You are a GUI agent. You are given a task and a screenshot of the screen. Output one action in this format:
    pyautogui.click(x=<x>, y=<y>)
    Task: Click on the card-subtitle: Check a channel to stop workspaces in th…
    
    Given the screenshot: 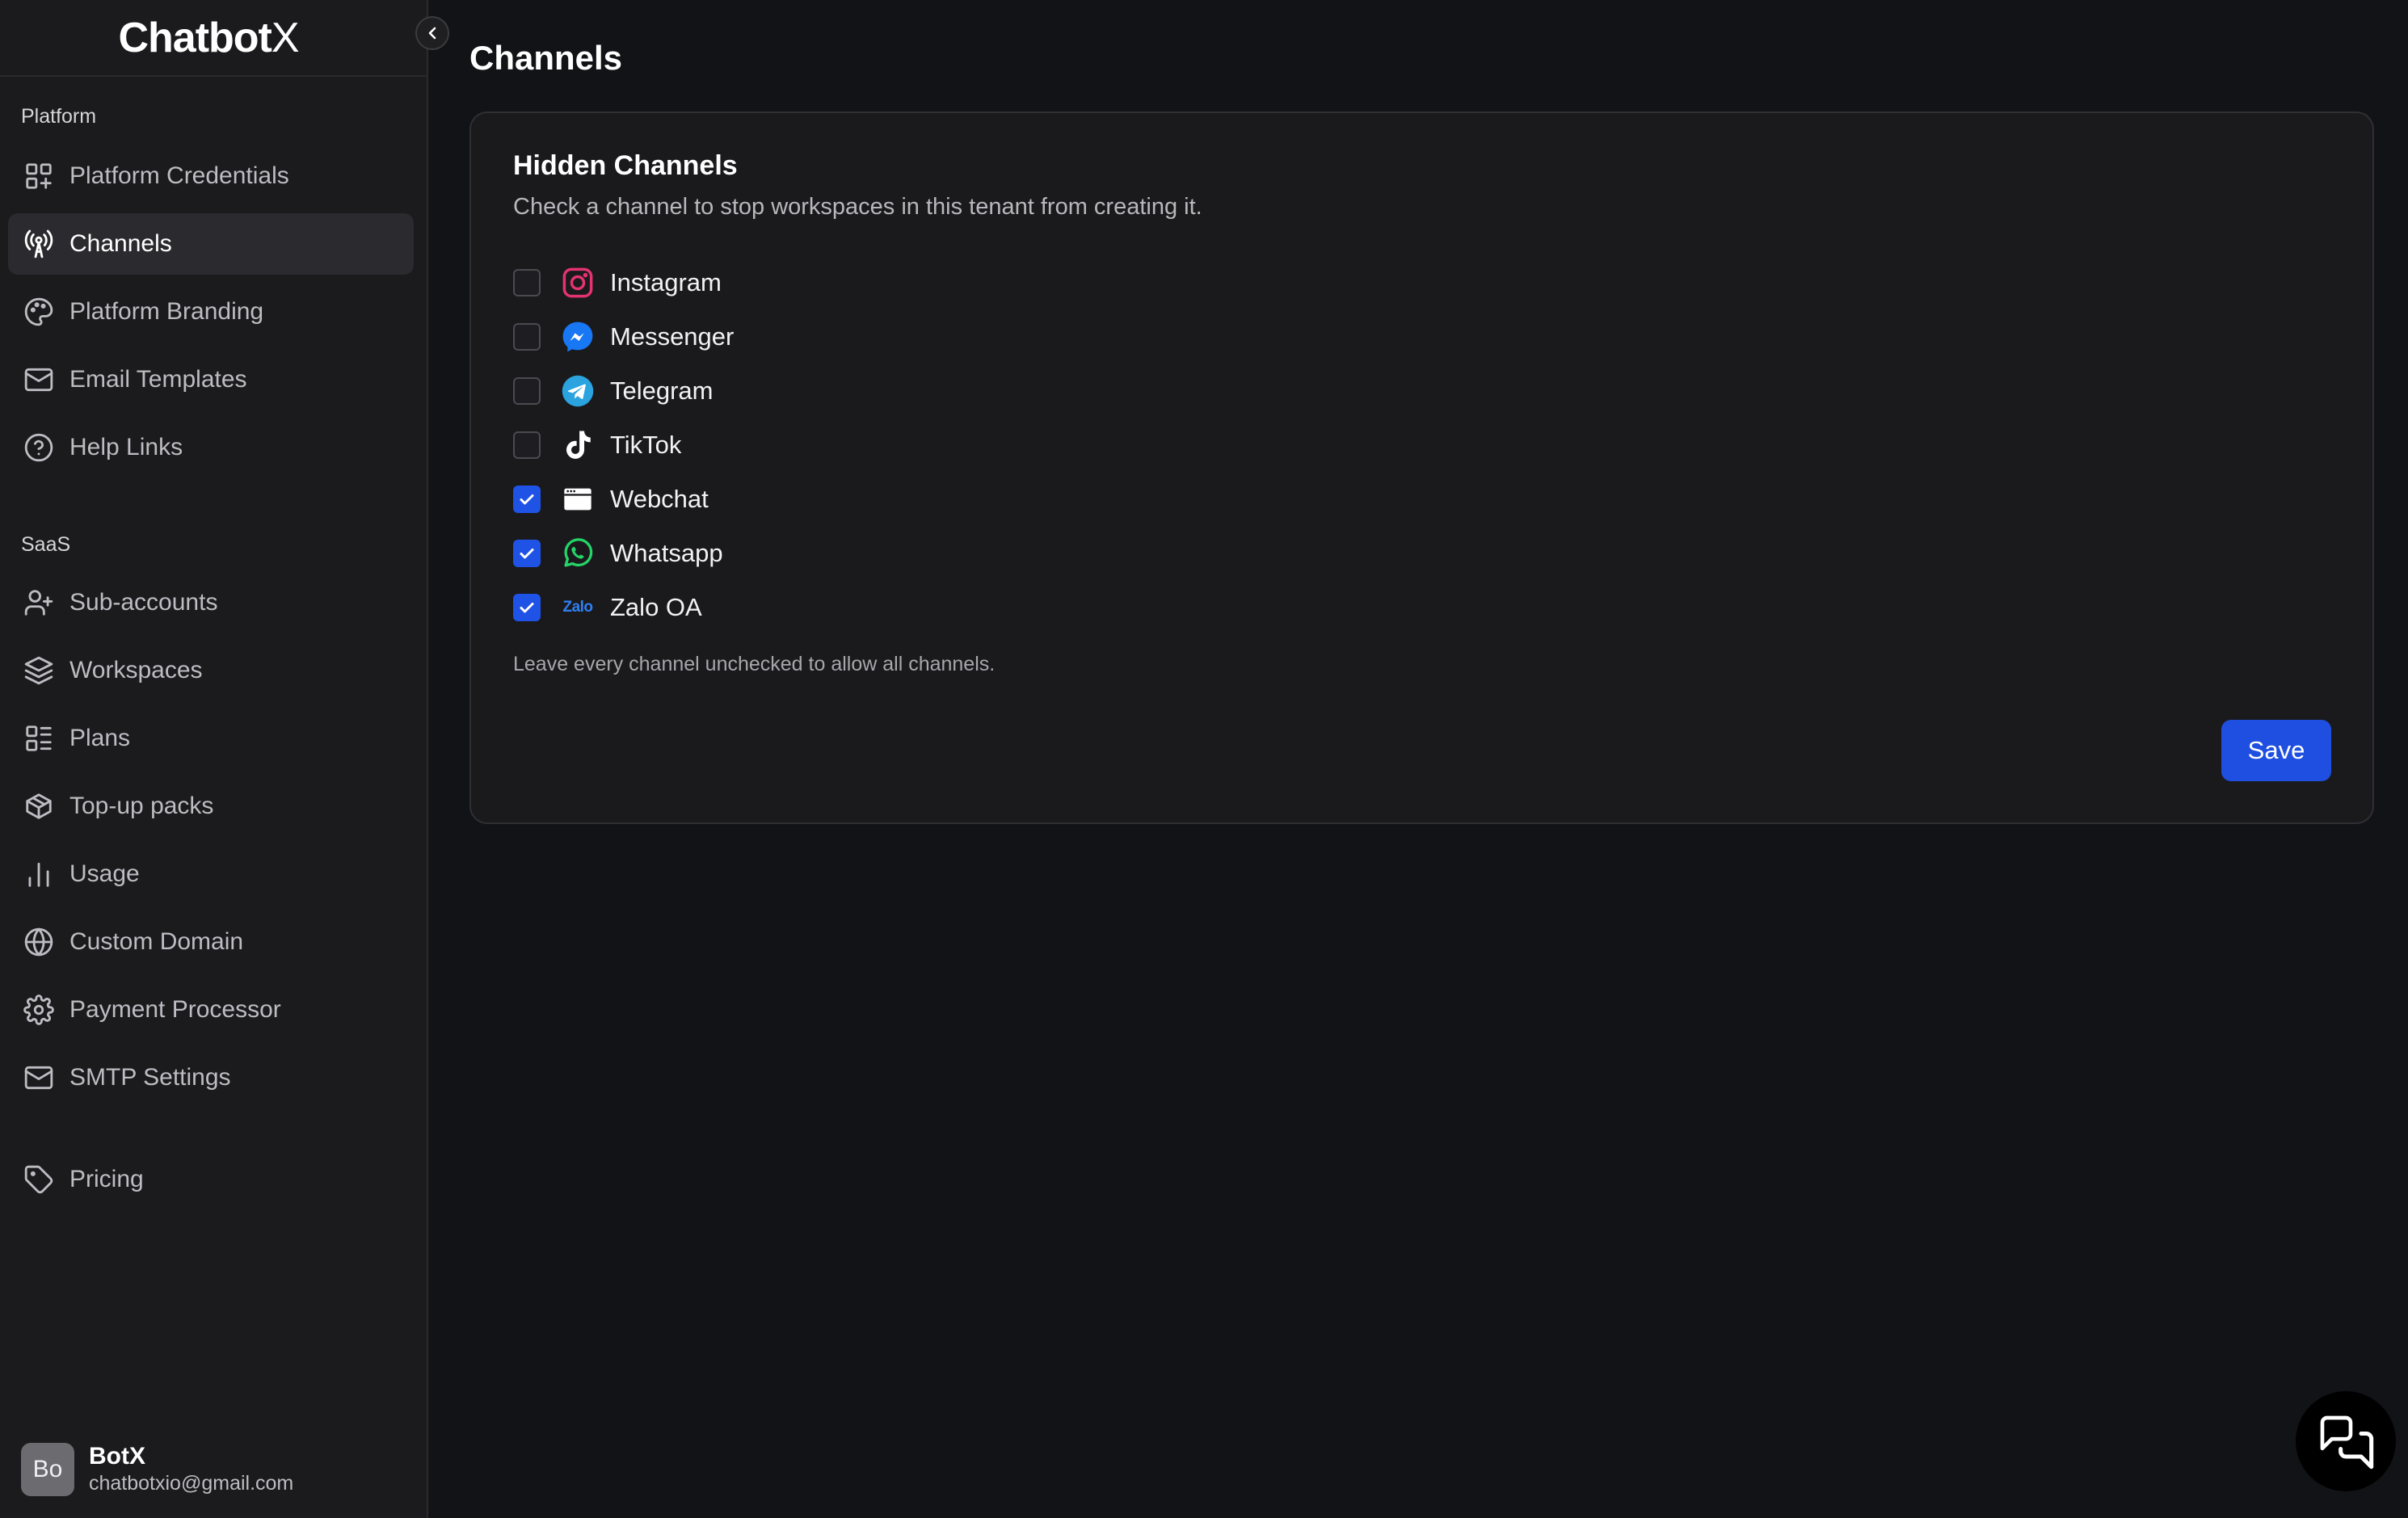 What is the action you would take?
    pyautogui.click(x=857, y=207)
    